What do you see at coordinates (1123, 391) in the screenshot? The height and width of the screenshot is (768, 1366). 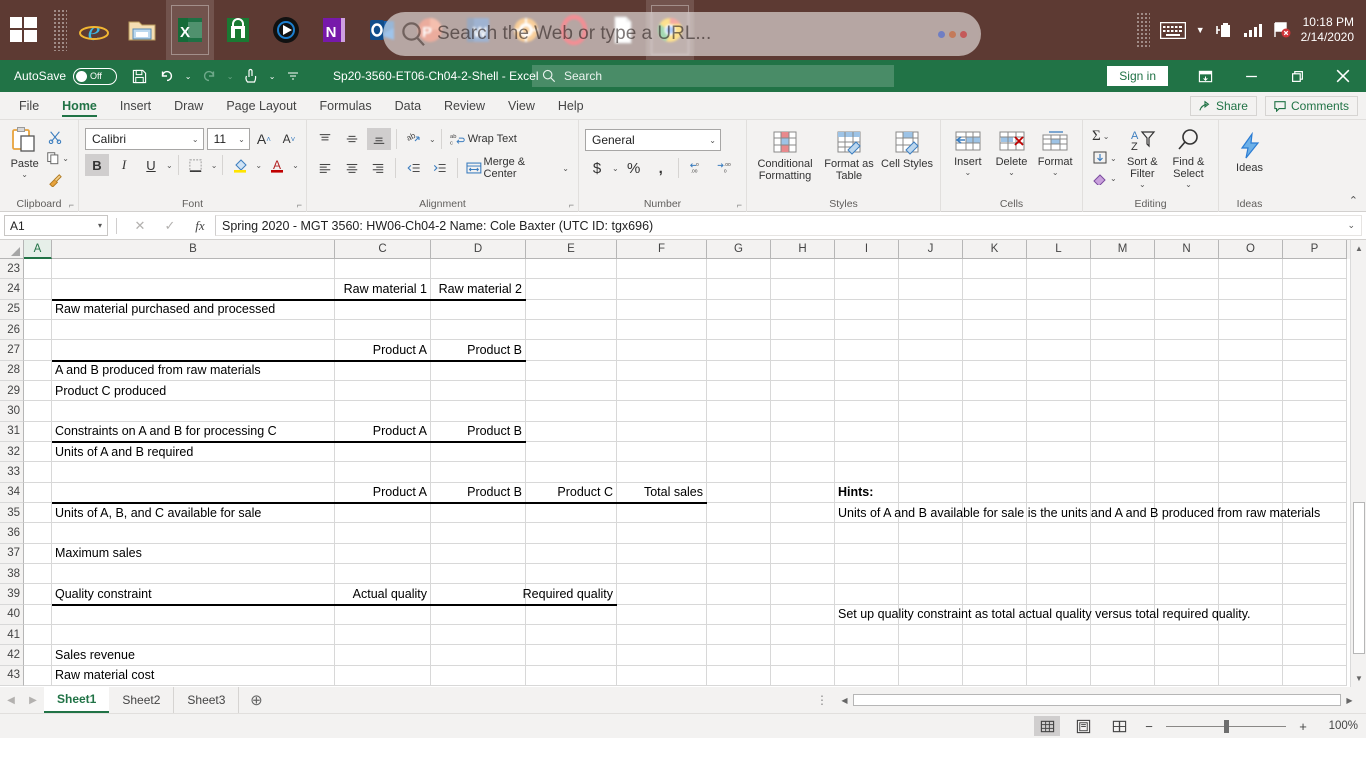 I see `cell-M29` at bounding box center [1123, 391].